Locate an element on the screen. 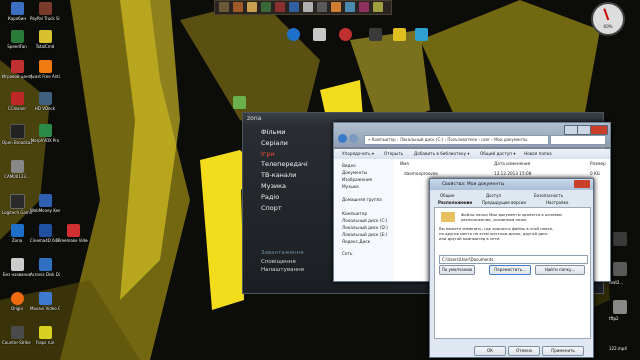  desktop-icon: HD VDeck is located at coordinates (45, 101).